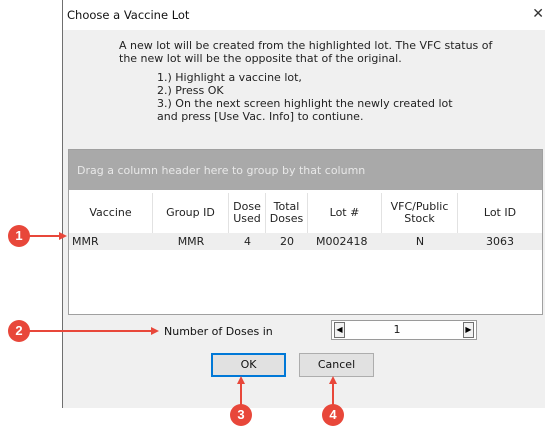 Image resolution: width=545 pixels, height=430 pixels. What do you see at coordinates (500, 213) in the screenshot?
I see `column-header-lot-id: Lot ID` at bounding box center [500, 213].